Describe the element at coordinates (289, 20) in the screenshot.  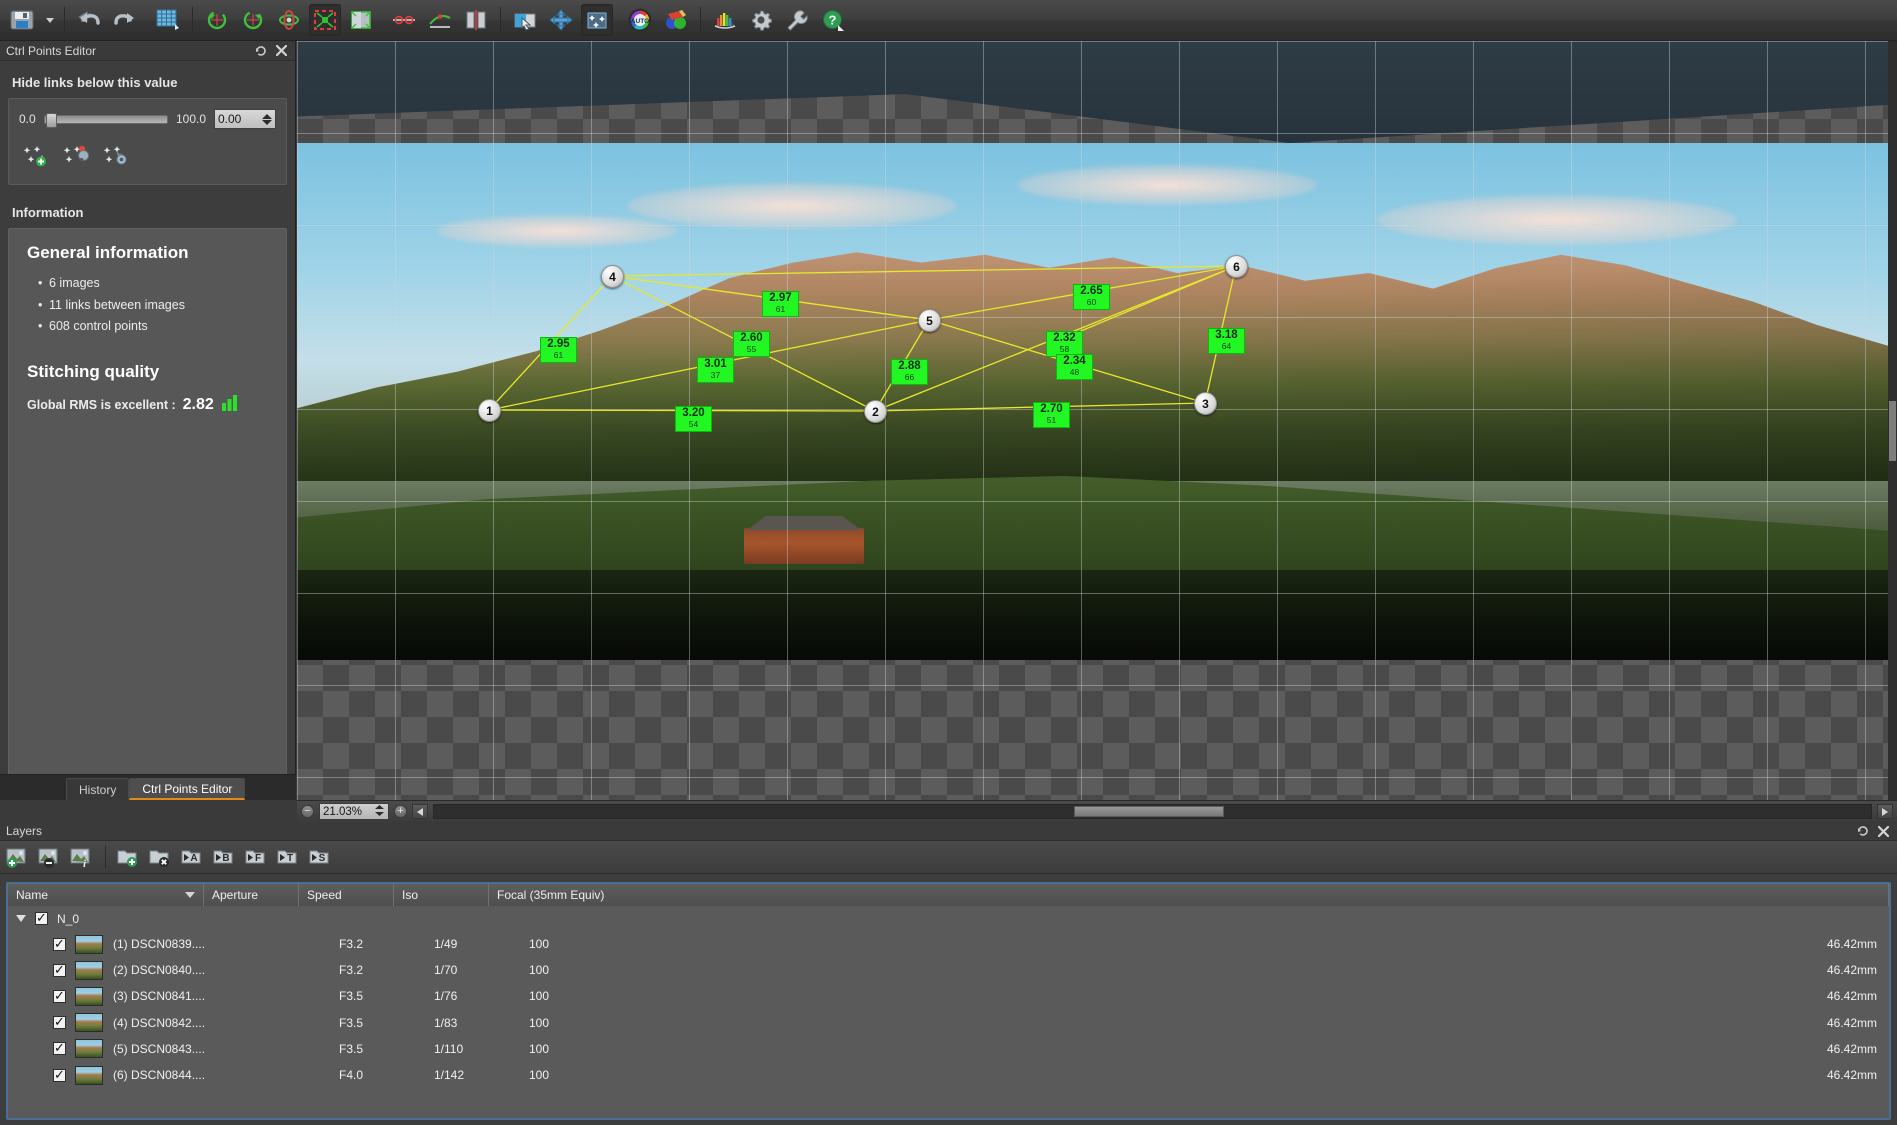
I see `orientation-icon` at that location.